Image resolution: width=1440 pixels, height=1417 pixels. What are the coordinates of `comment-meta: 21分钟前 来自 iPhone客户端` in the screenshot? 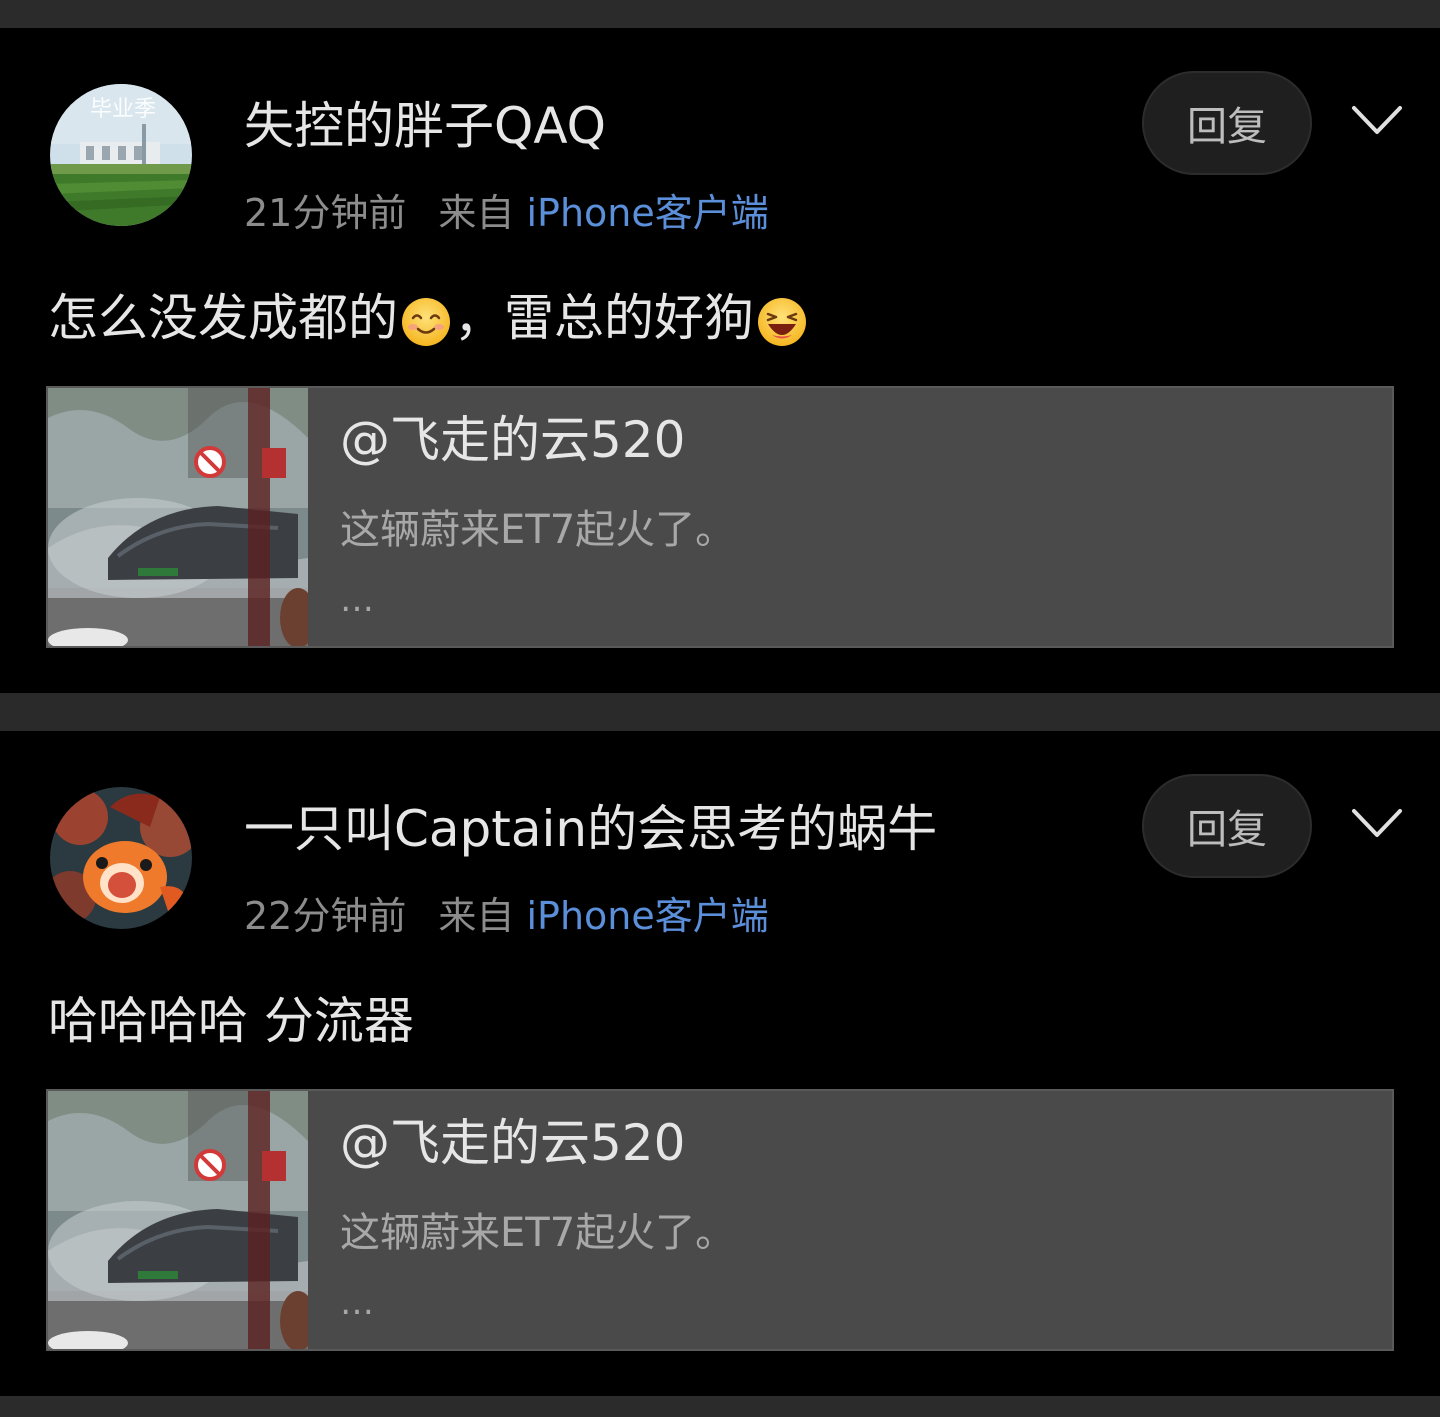 It's located at (506, 213).